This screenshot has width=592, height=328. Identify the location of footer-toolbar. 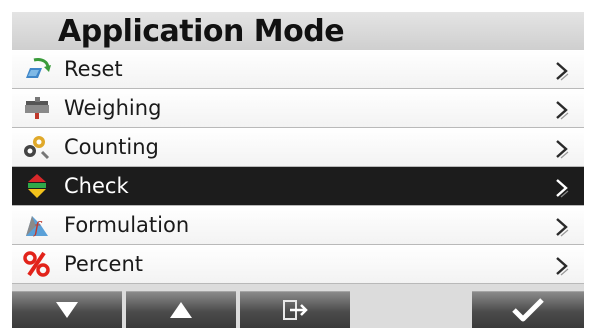
(298, 309).